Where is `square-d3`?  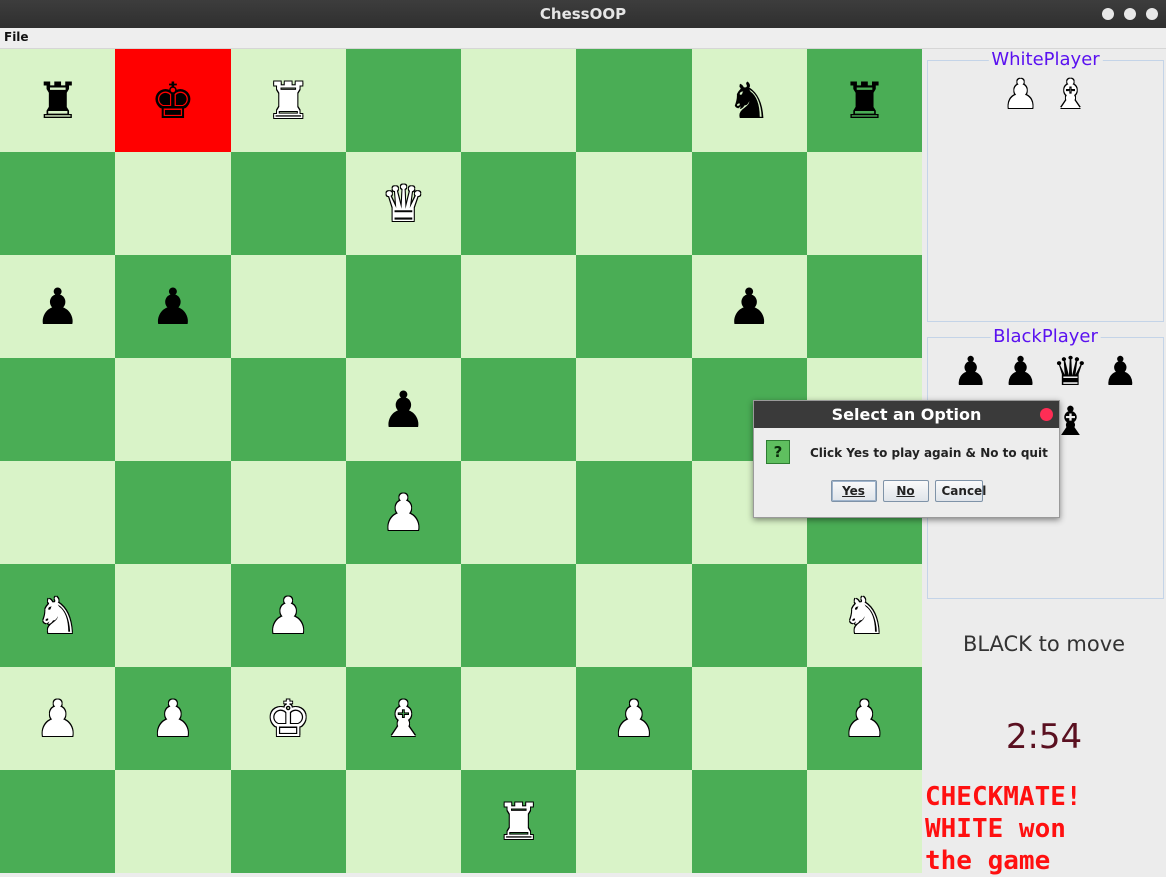 square-d3 is located at coordinates (403, 615).